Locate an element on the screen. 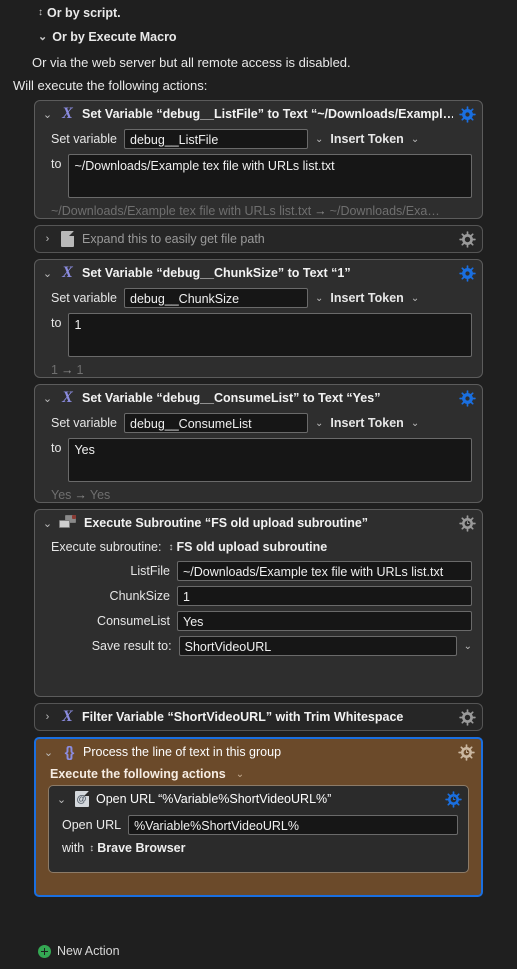 The width and height of the screenshot is (517, 969). new-action-button: New Action is located at coordinates (79, 951).